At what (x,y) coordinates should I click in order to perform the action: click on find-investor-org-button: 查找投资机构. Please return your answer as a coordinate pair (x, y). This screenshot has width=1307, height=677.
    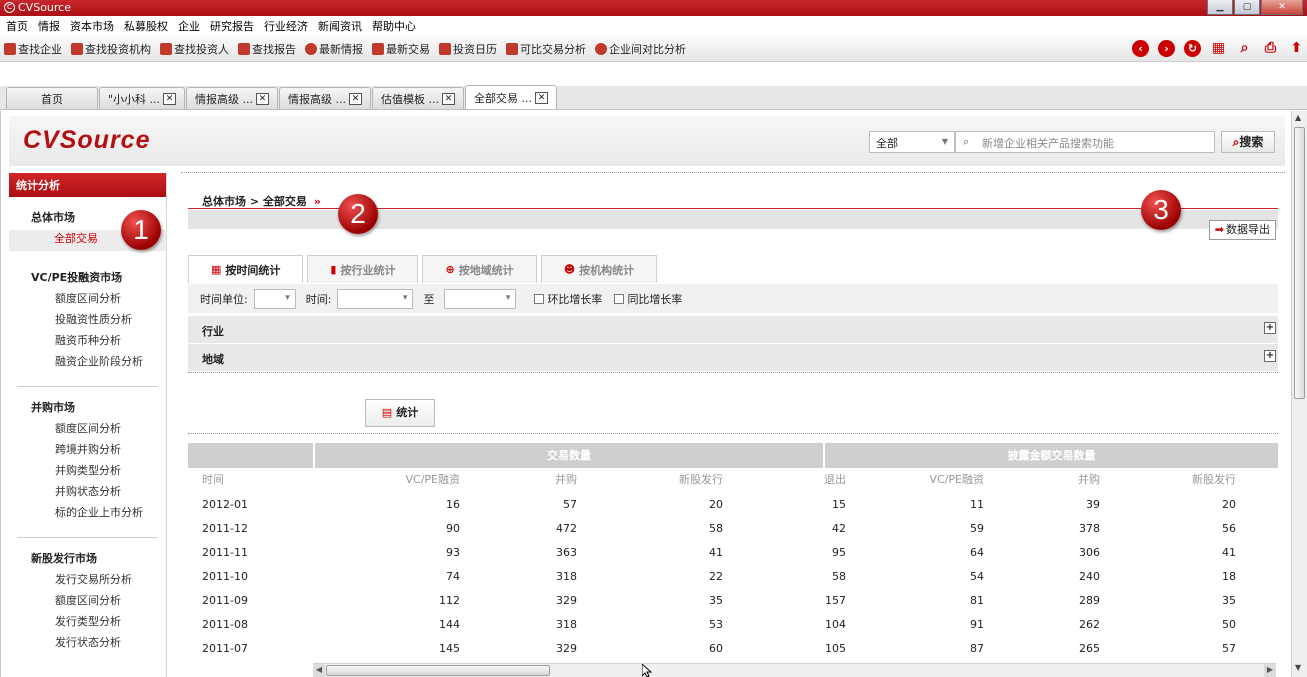
    Looking at the image, I should click on (111, 49).